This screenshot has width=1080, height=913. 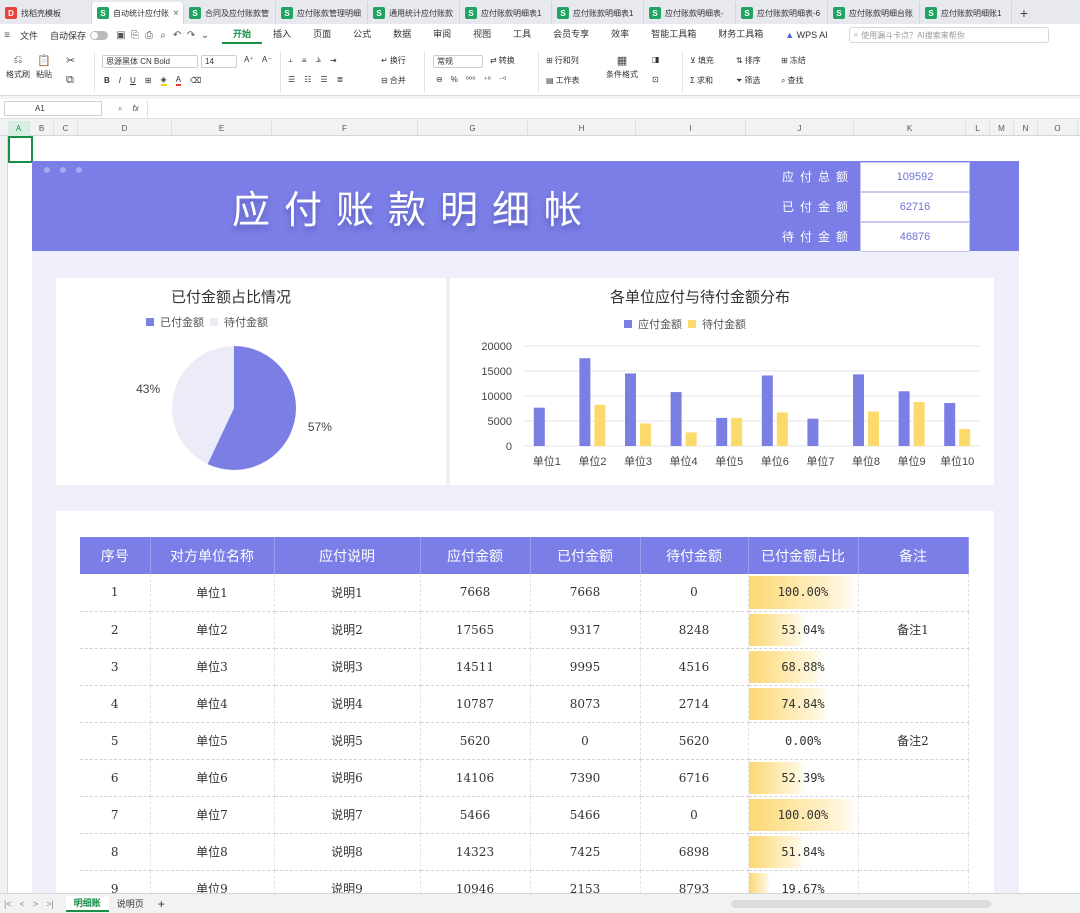 I want to click on ribbon-tab: 会员专享, so click(x=571, y=35).